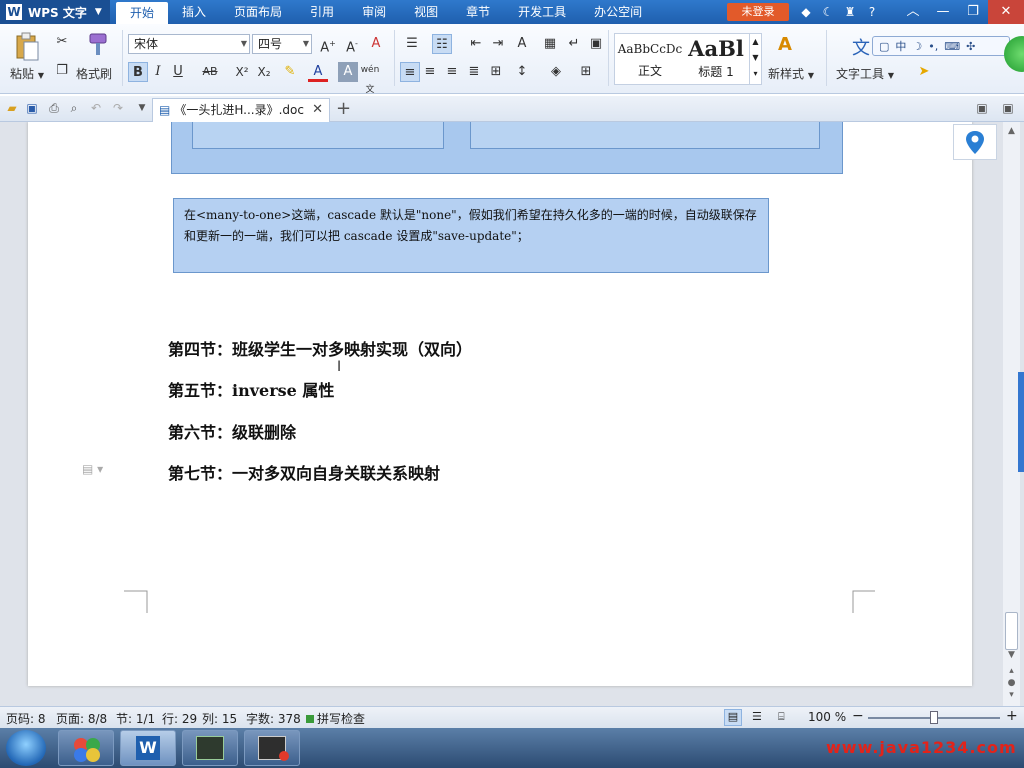  What do you see at coordinates (86, 748) in the screenshot?
I see `taskbar-app-media-icon` at bounding box center [86, 748].